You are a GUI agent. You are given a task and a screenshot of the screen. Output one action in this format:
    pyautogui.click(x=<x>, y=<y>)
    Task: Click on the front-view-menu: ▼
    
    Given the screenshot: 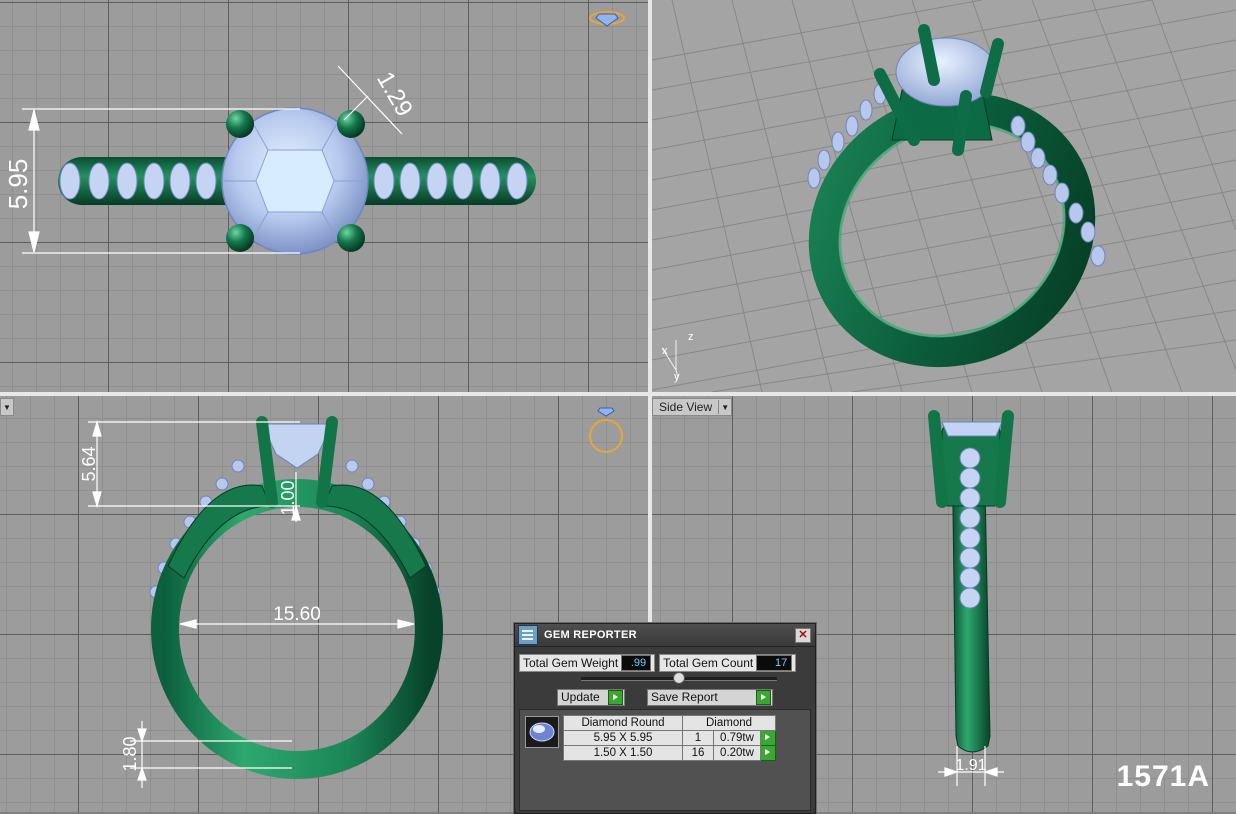 What is the action you would take?
    pyautogui.click(x=7, y=407)
    